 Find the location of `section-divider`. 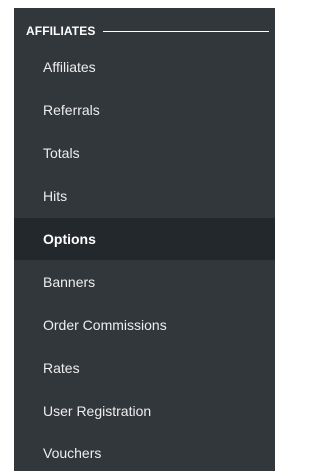

section-divider is located at coordinates (186, 31).